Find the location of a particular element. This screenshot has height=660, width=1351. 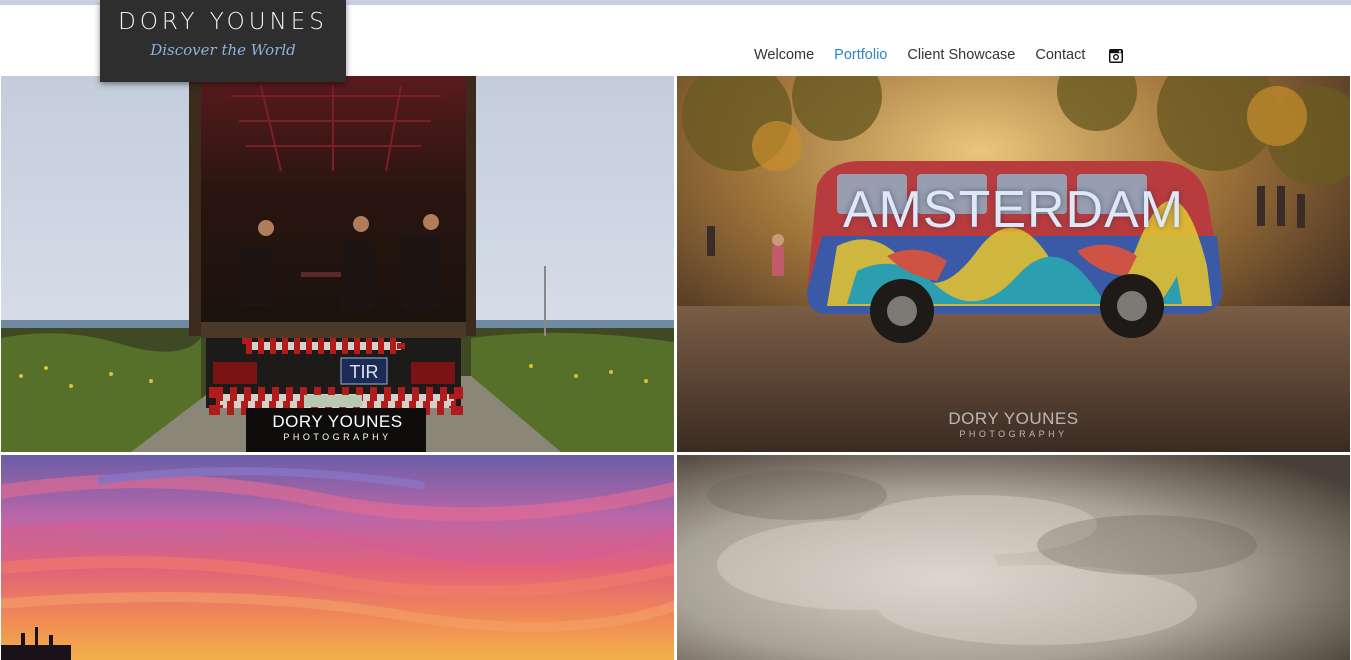

nav-item-welcome: Welcome is located at coordinates (784, 55).